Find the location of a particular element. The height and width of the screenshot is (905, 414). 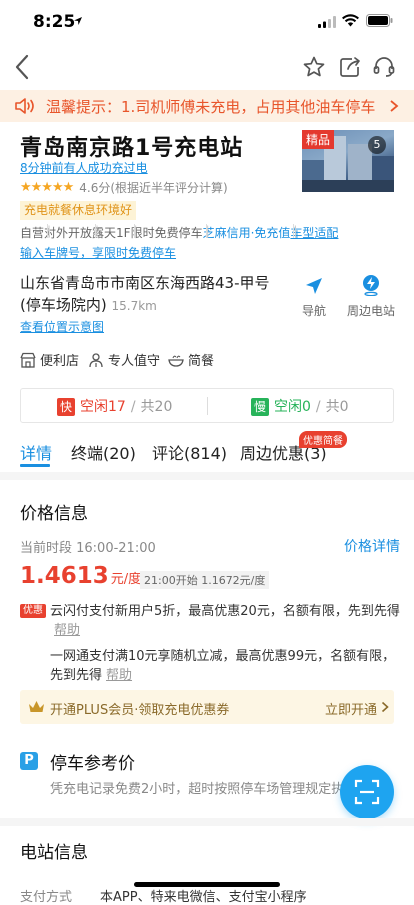

slow-charger-status: 慢空闲0/共0 is located at coordinates (300, 406).